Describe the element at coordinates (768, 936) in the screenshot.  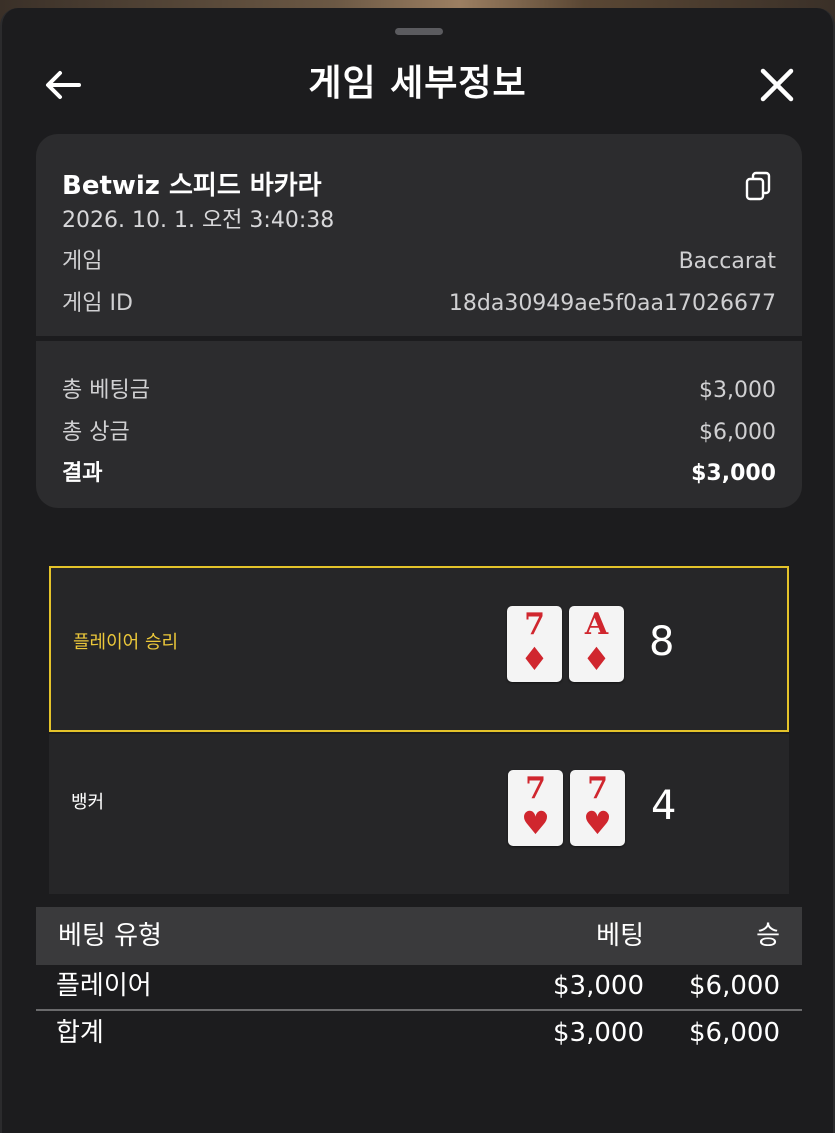
I see `header-win: 승` at that location.